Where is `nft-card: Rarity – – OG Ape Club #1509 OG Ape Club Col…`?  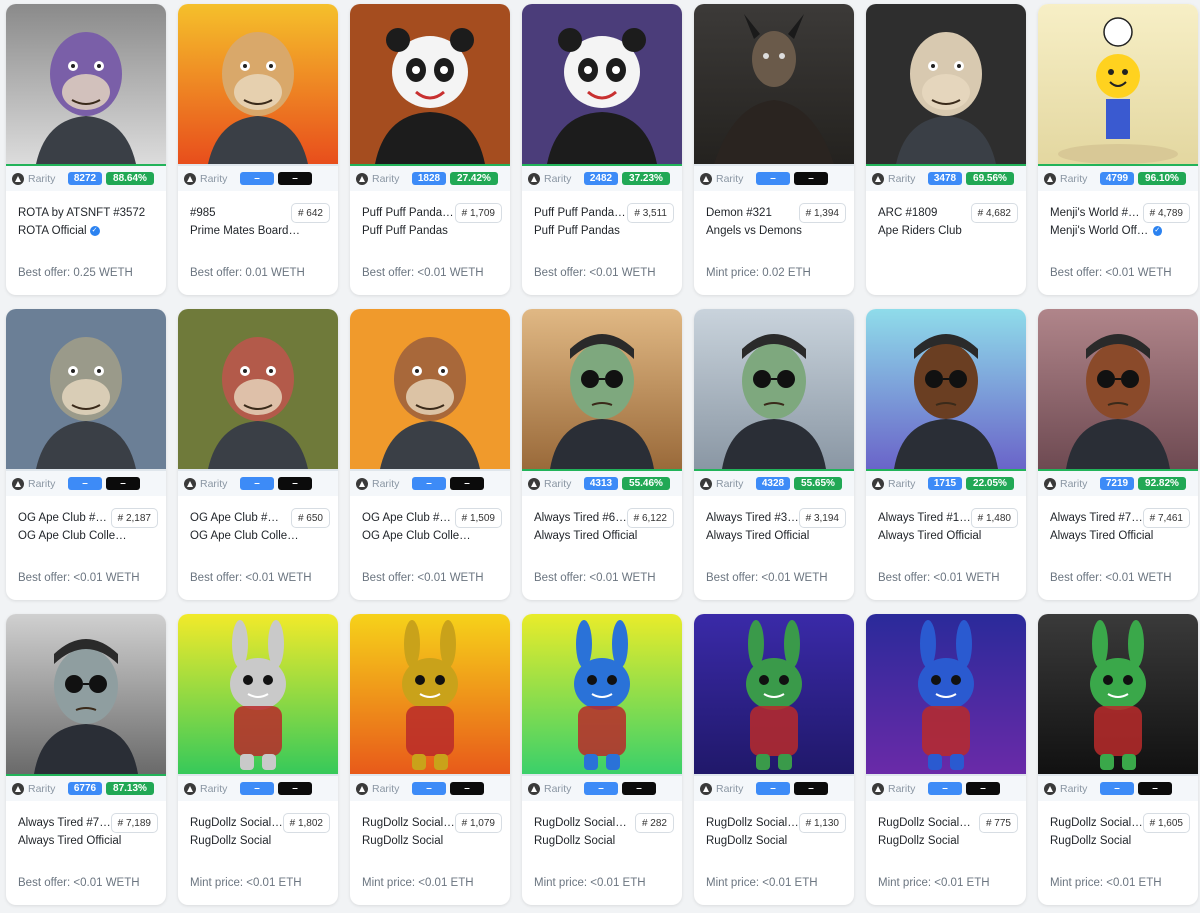 nft-card: Rarity – – OG Ape Club #1509 OG Ape Club Col… is located at coordinates (430, 454).